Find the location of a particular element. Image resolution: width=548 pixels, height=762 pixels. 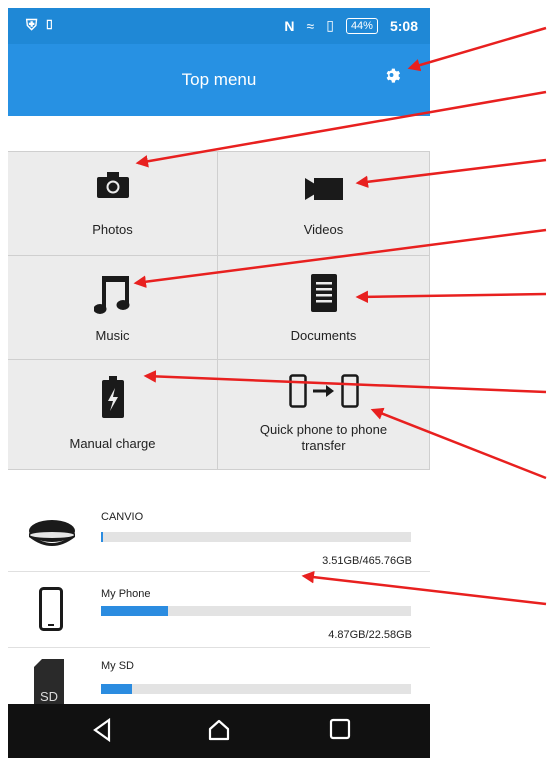

tile-documents: Documents is located at coordinates (324, 308).